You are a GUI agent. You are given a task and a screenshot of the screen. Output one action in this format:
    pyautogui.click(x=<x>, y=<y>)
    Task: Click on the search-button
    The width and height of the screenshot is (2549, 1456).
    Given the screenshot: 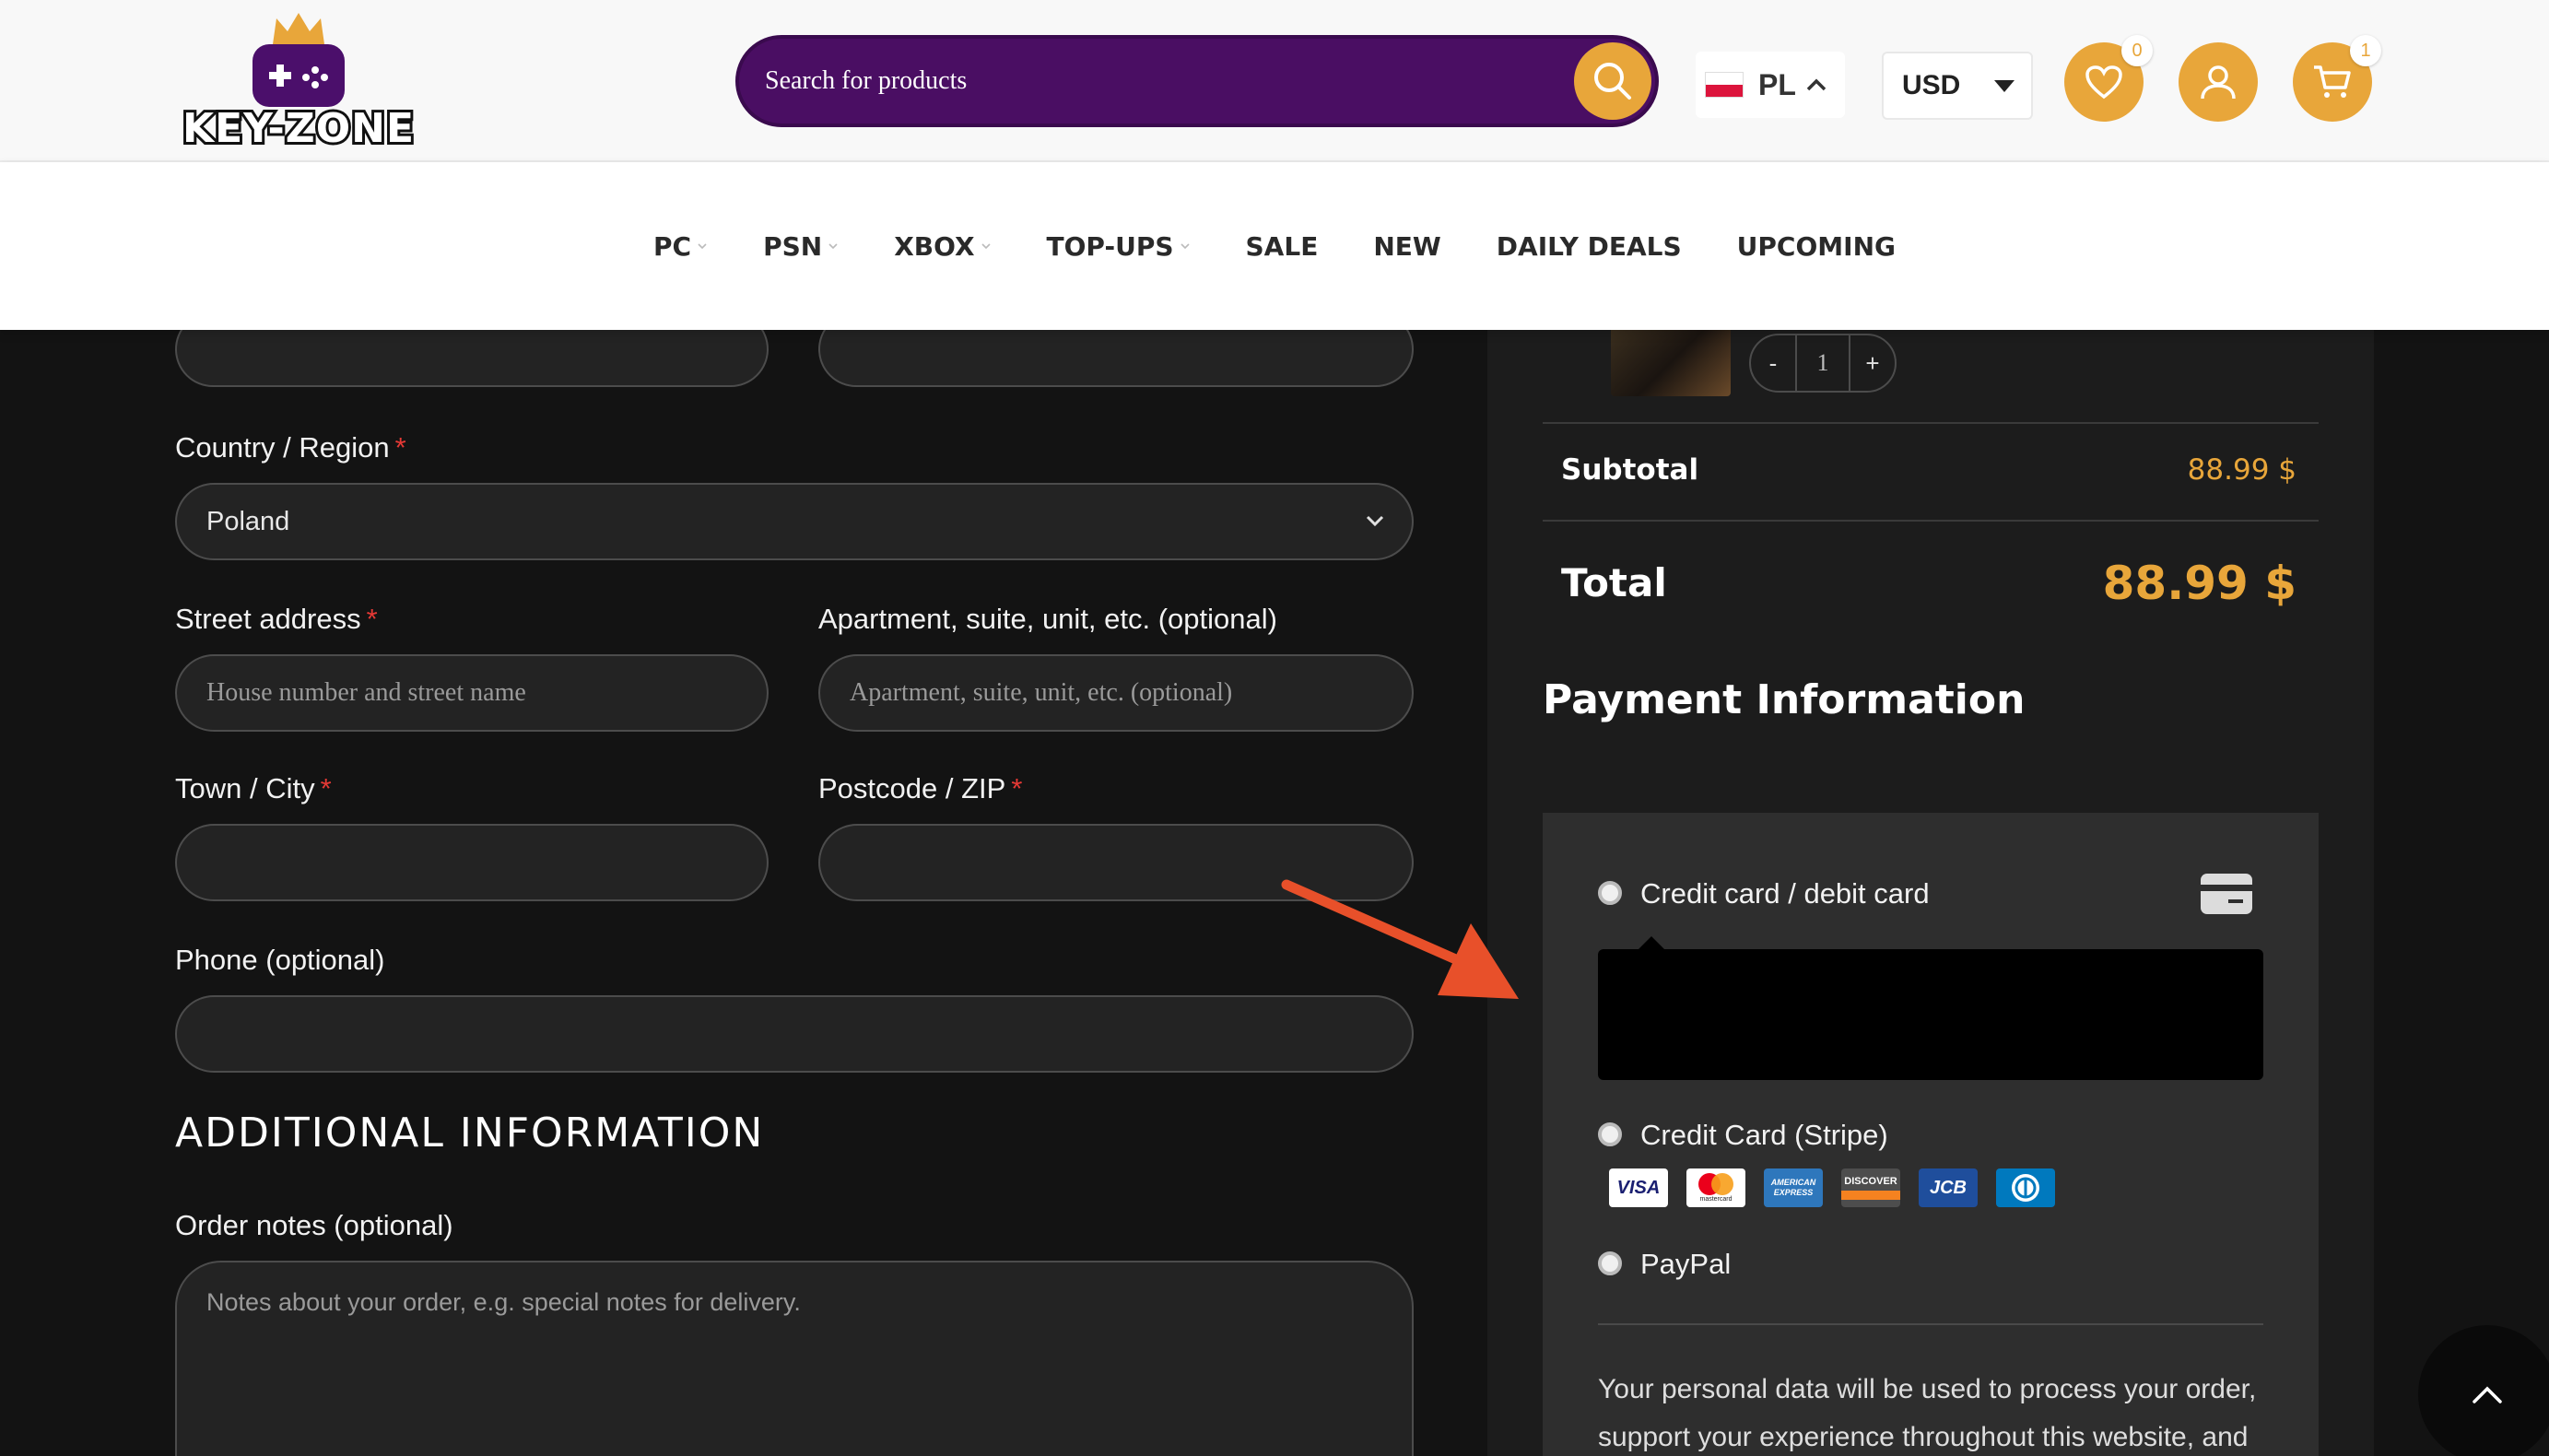 What is the action you would take?
    pyautogui.click(x=1612, y=81)
    